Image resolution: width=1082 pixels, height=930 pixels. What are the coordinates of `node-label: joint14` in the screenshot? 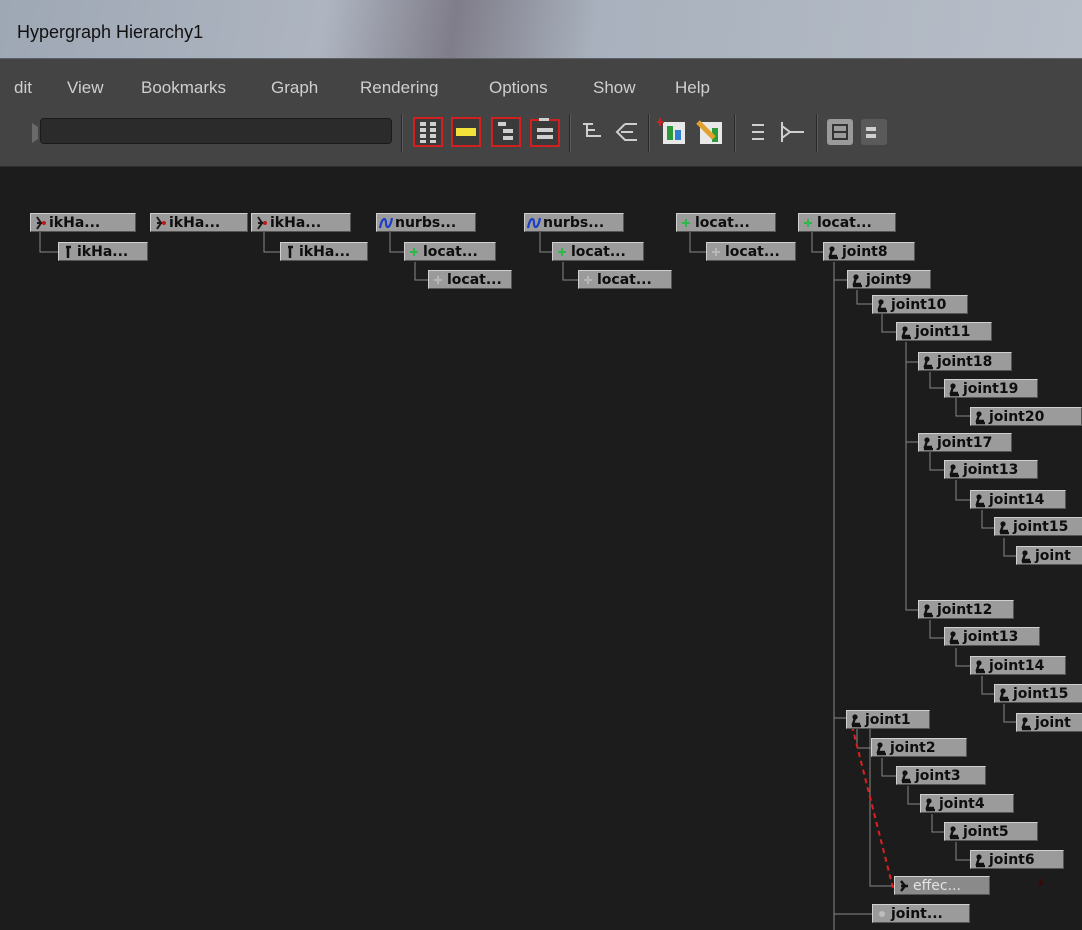 It's located at (1017, 665).